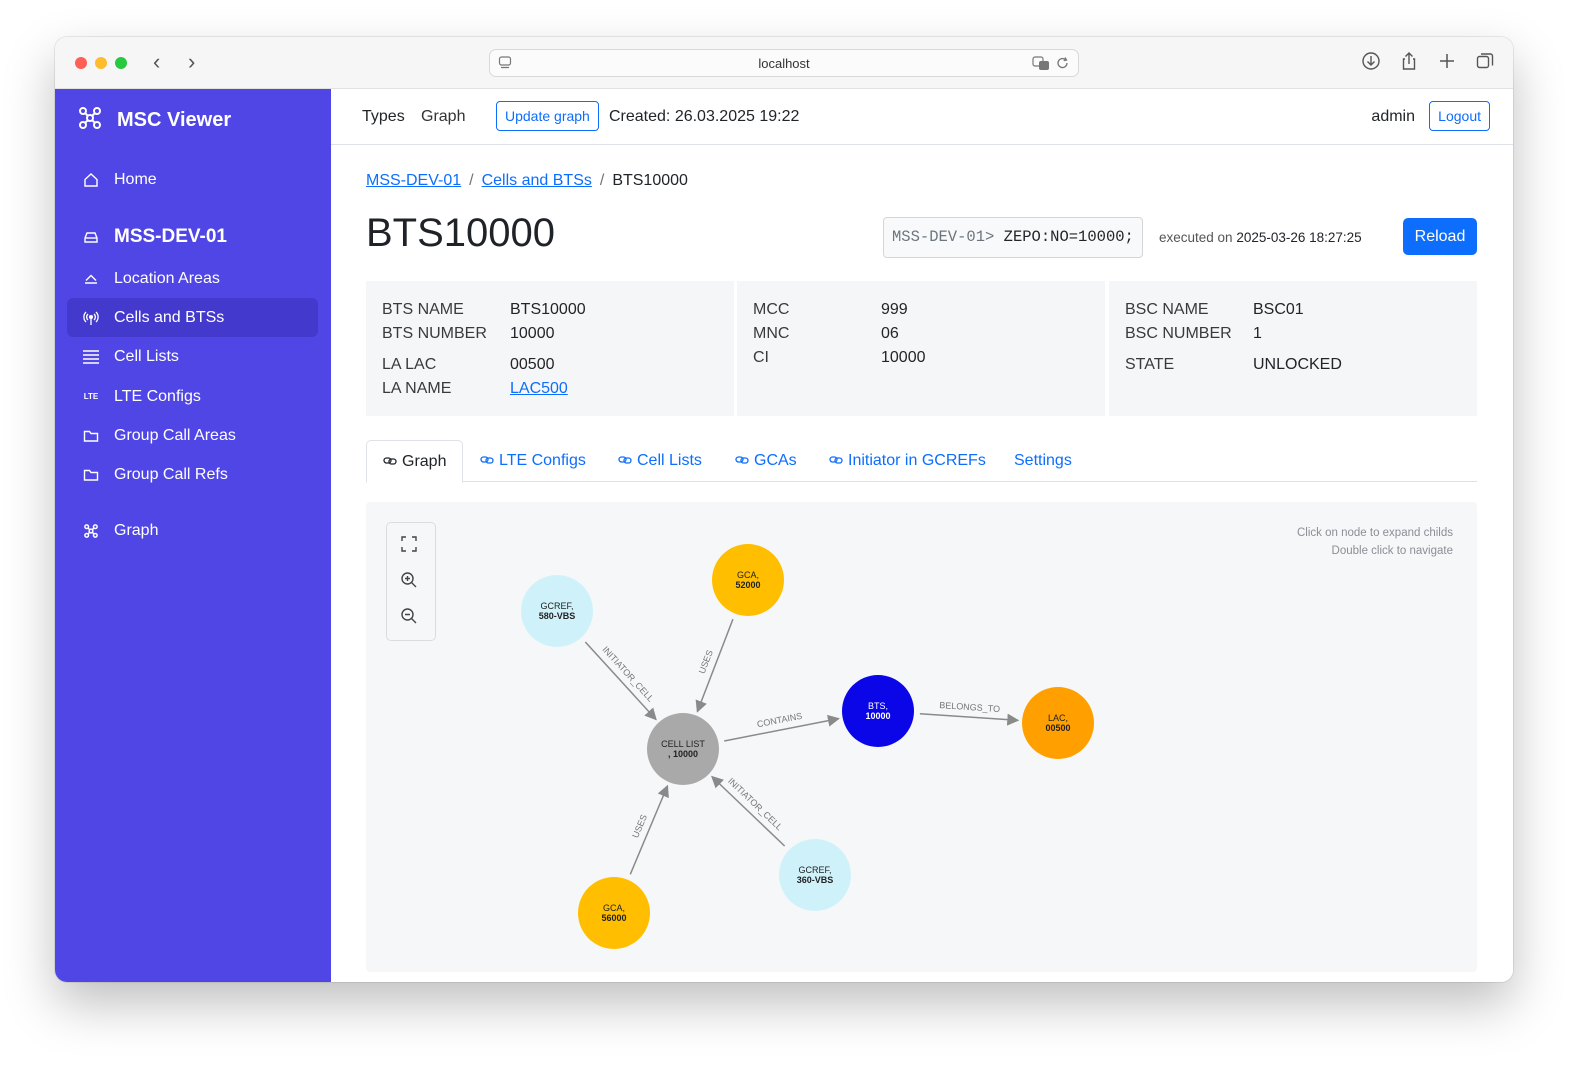 The width and height of the screenshot is (1593, 1072). What do you see at coordinates (169, 317) in the screenshot?
I see `sidebar-item-label: Cells and BTSs` at bounding box center [169, 317].